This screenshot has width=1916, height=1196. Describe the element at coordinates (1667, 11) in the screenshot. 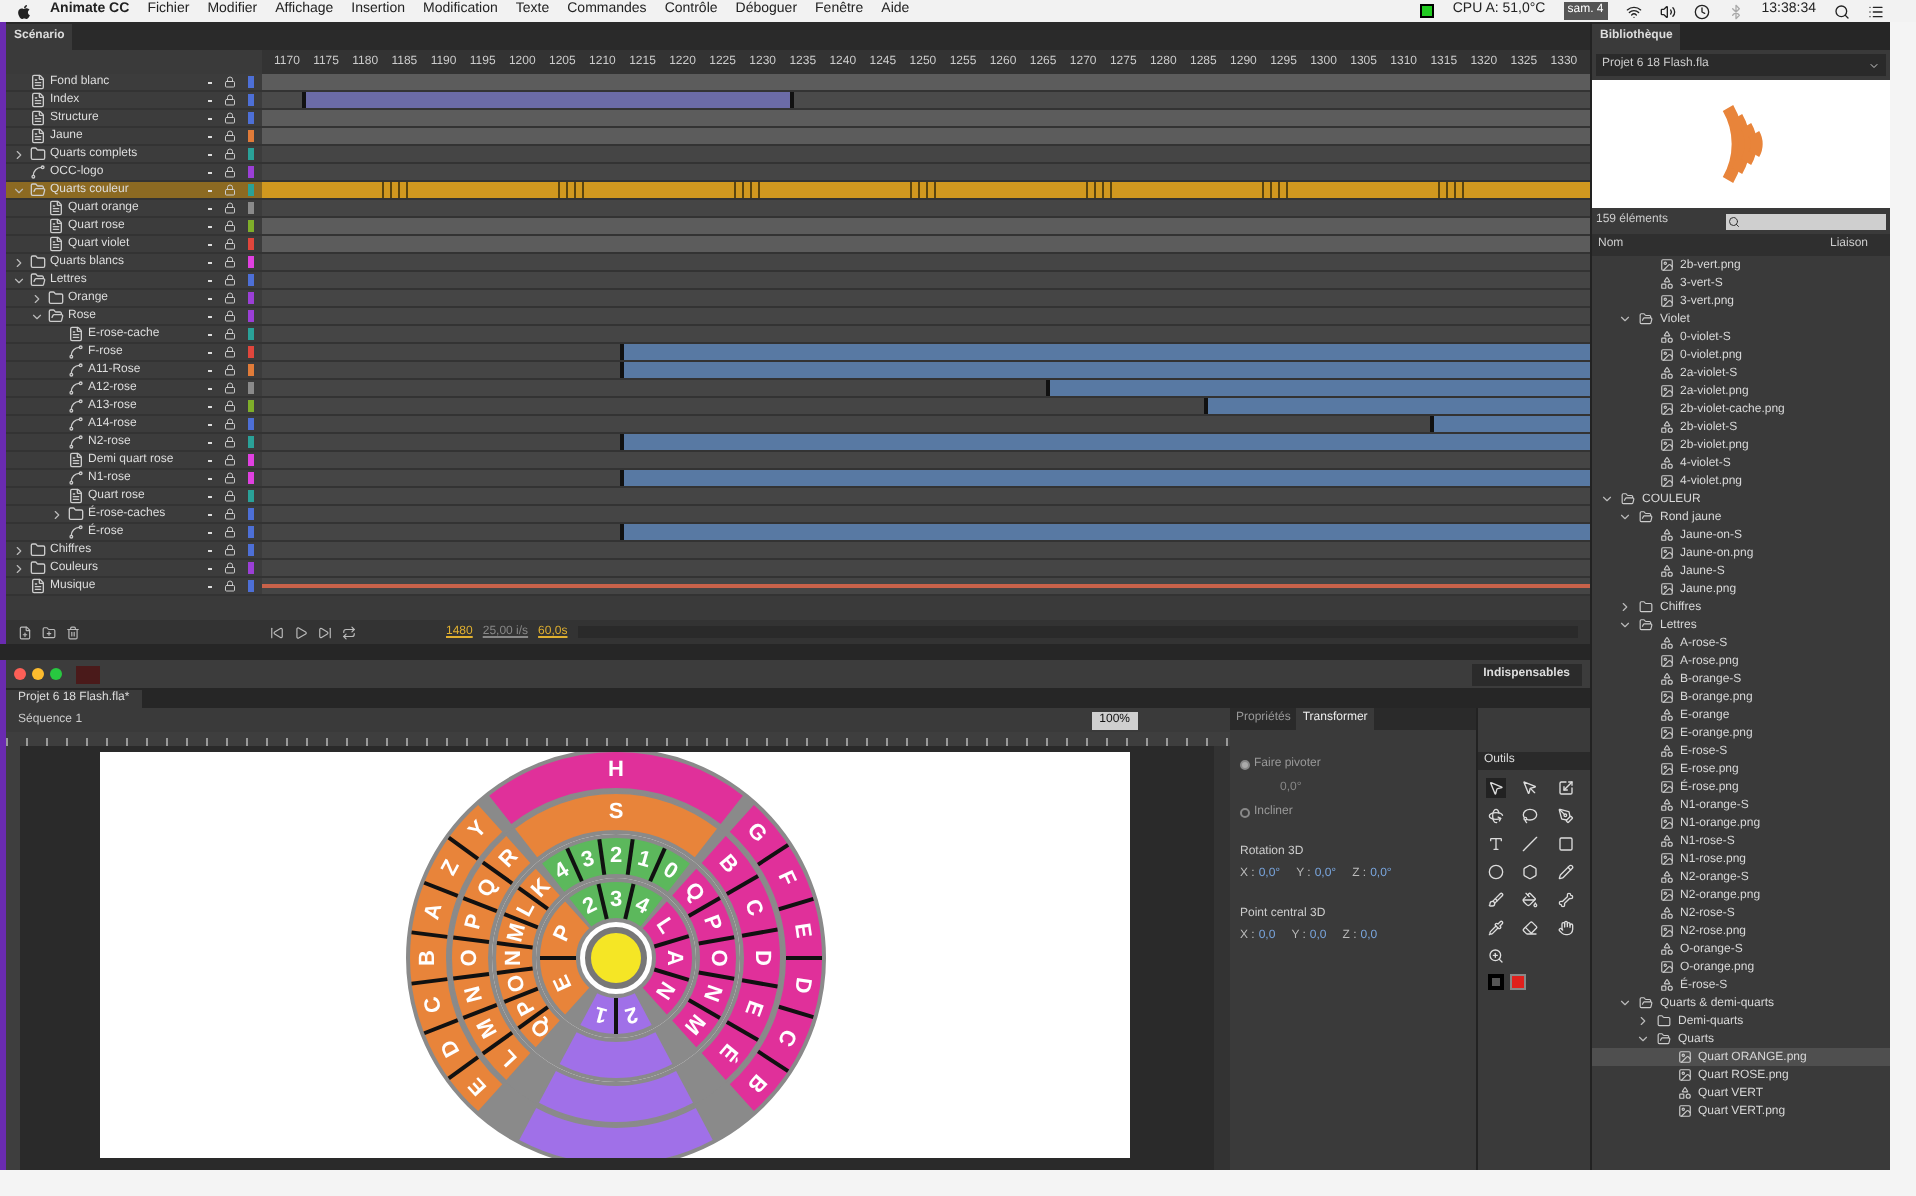

I see `volume-icon` at that location.